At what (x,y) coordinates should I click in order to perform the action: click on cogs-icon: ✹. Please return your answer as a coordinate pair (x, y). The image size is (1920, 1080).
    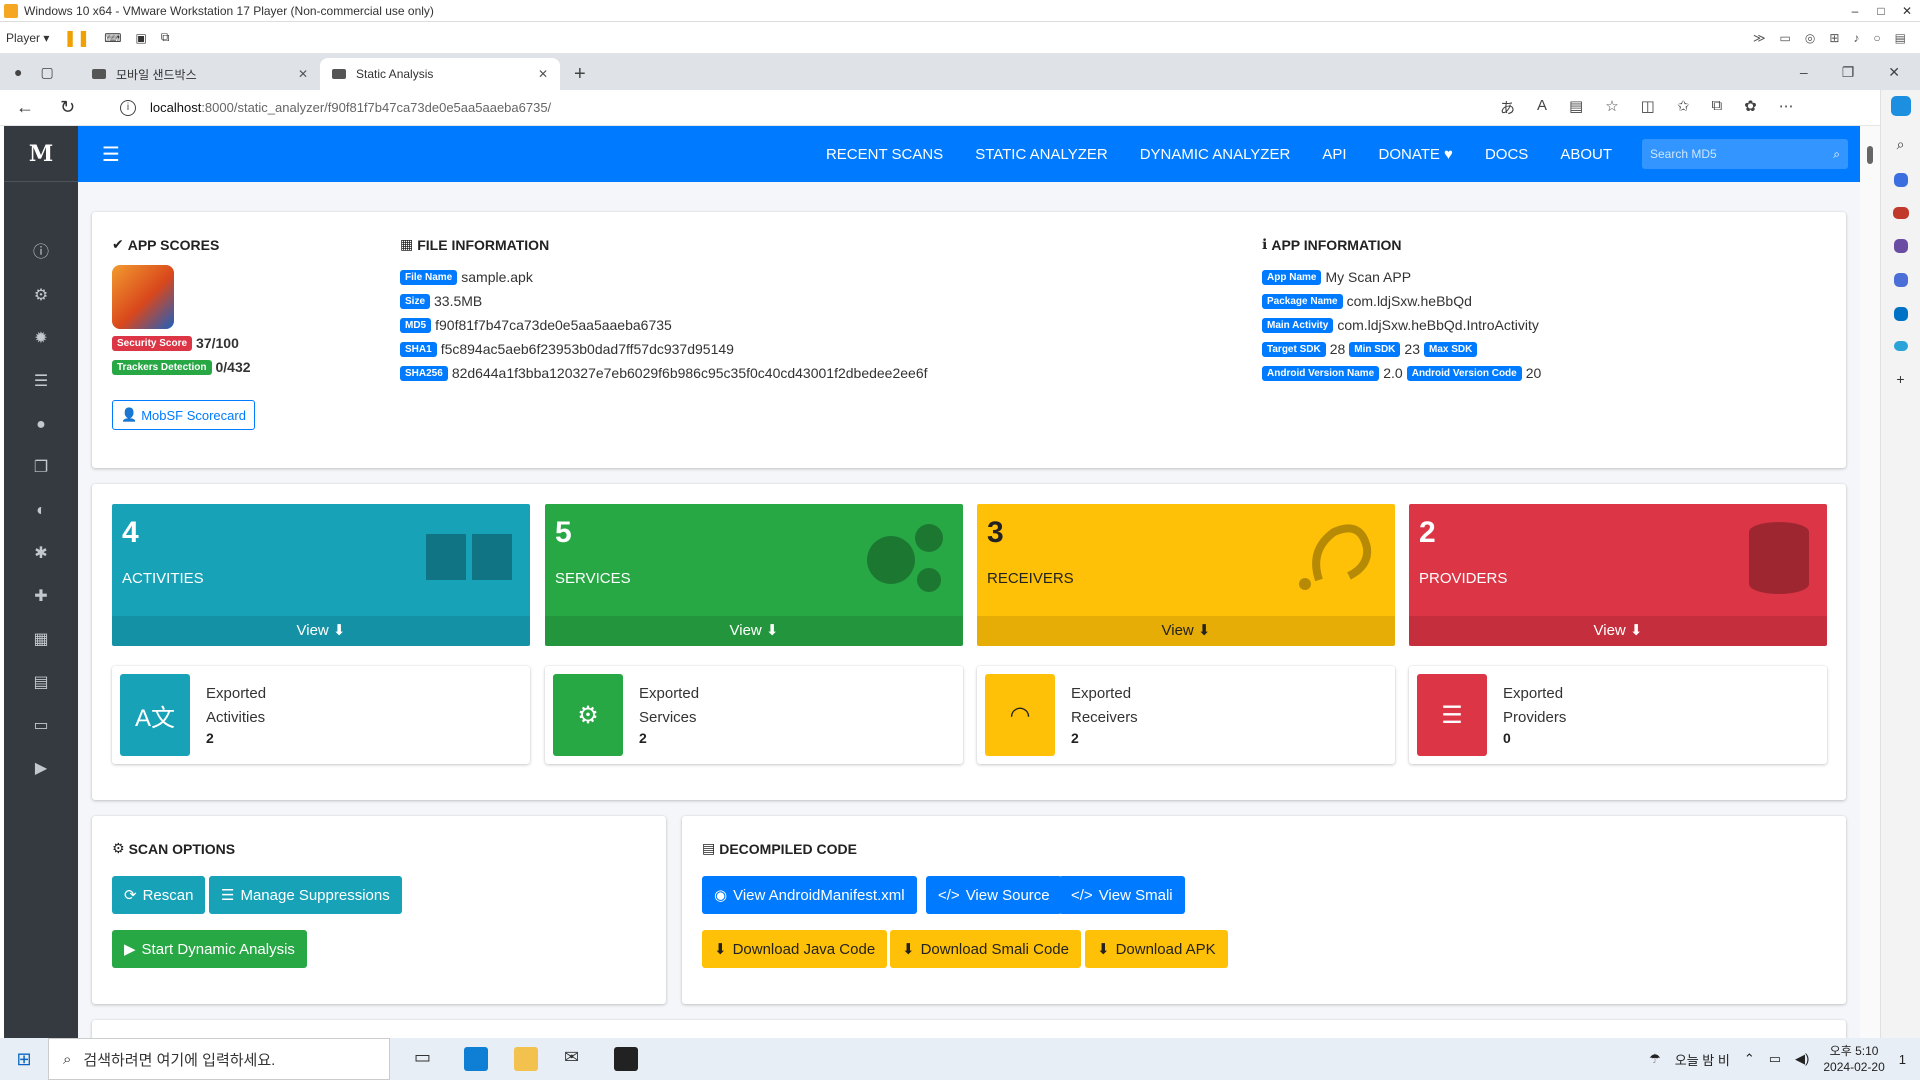
    Looking at the image, I should click on (41, 339).